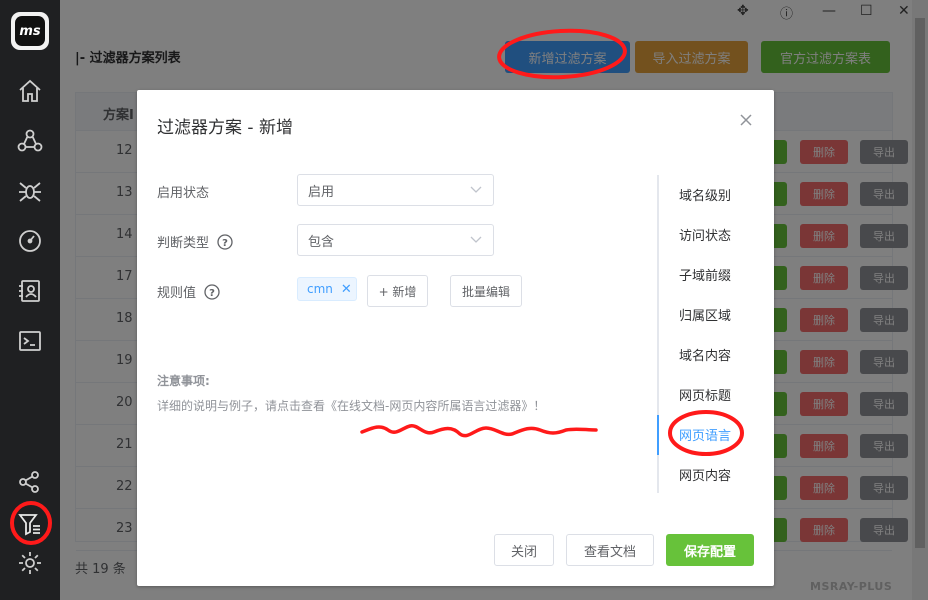 The width and height of the screenshot is (928, 600). What do you see at coordinates (705, 474) in the screenshot?
I see `menu-item: 网页内容` at bounding box center [705, 474].